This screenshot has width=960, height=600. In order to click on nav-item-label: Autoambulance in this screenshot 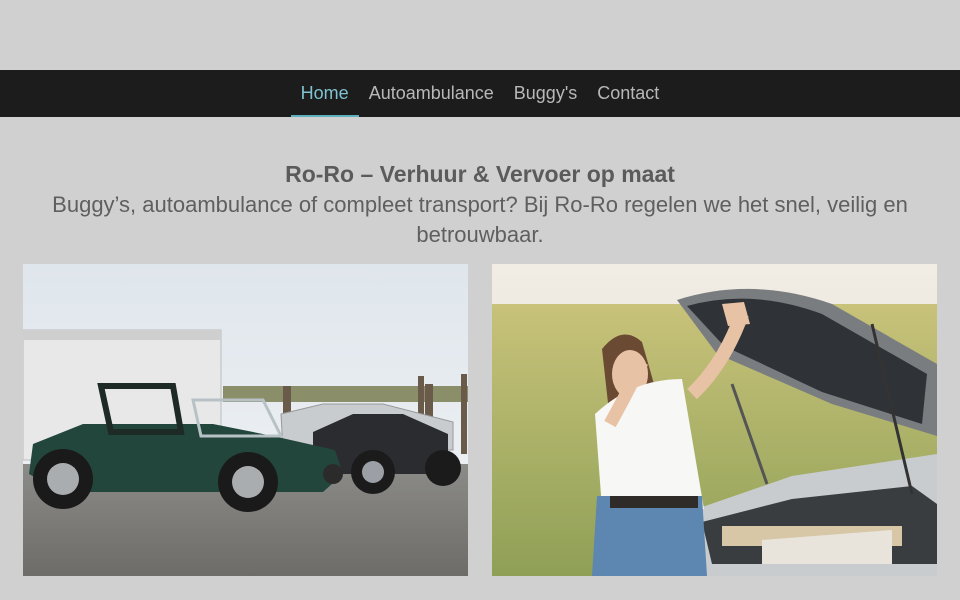, I will do `click(431, 93)`.